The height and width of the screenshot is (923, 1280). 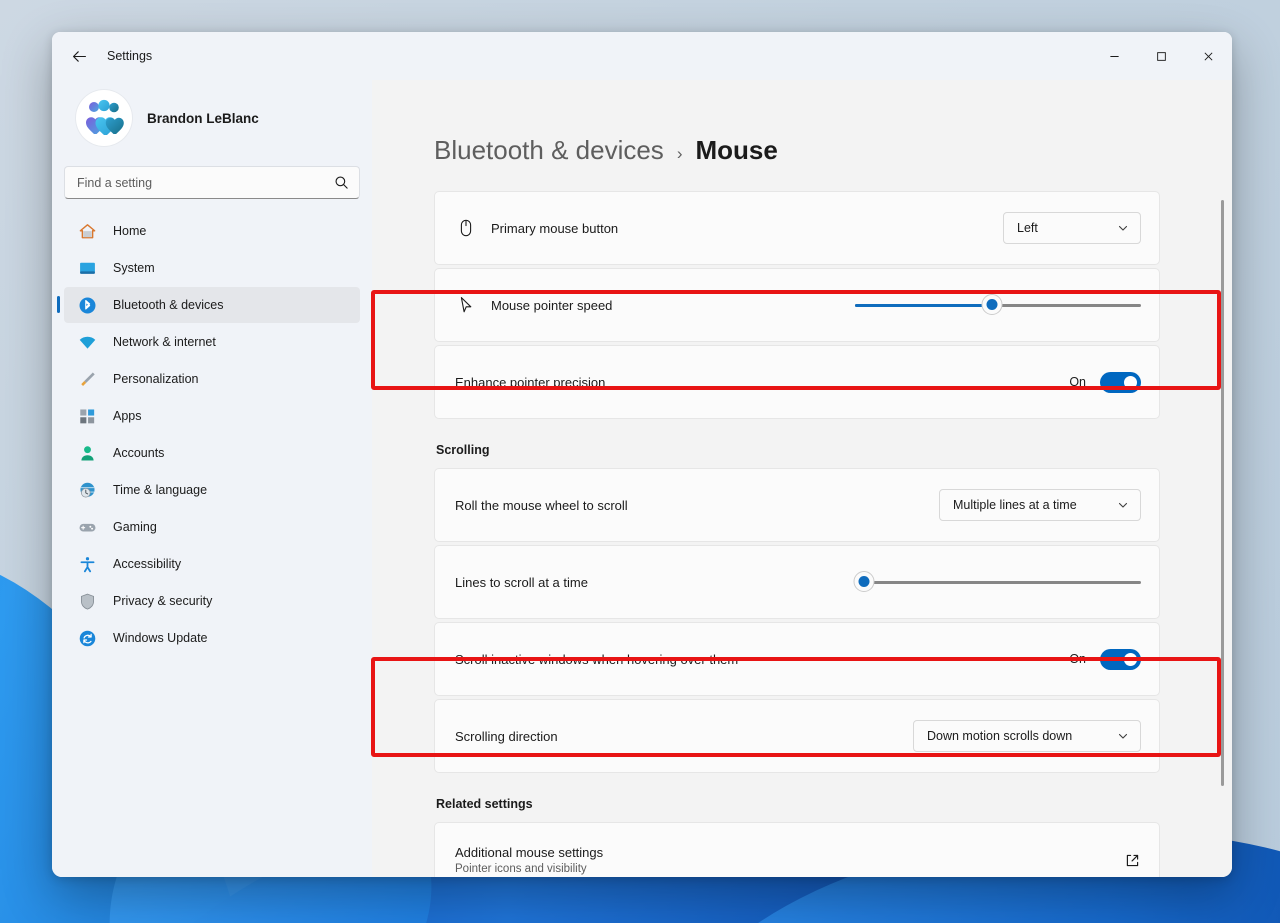 What do you see at coordinates (736, 150) in the screenshot?
I see `page-title: Mouse` at bounding box center [736, 150].